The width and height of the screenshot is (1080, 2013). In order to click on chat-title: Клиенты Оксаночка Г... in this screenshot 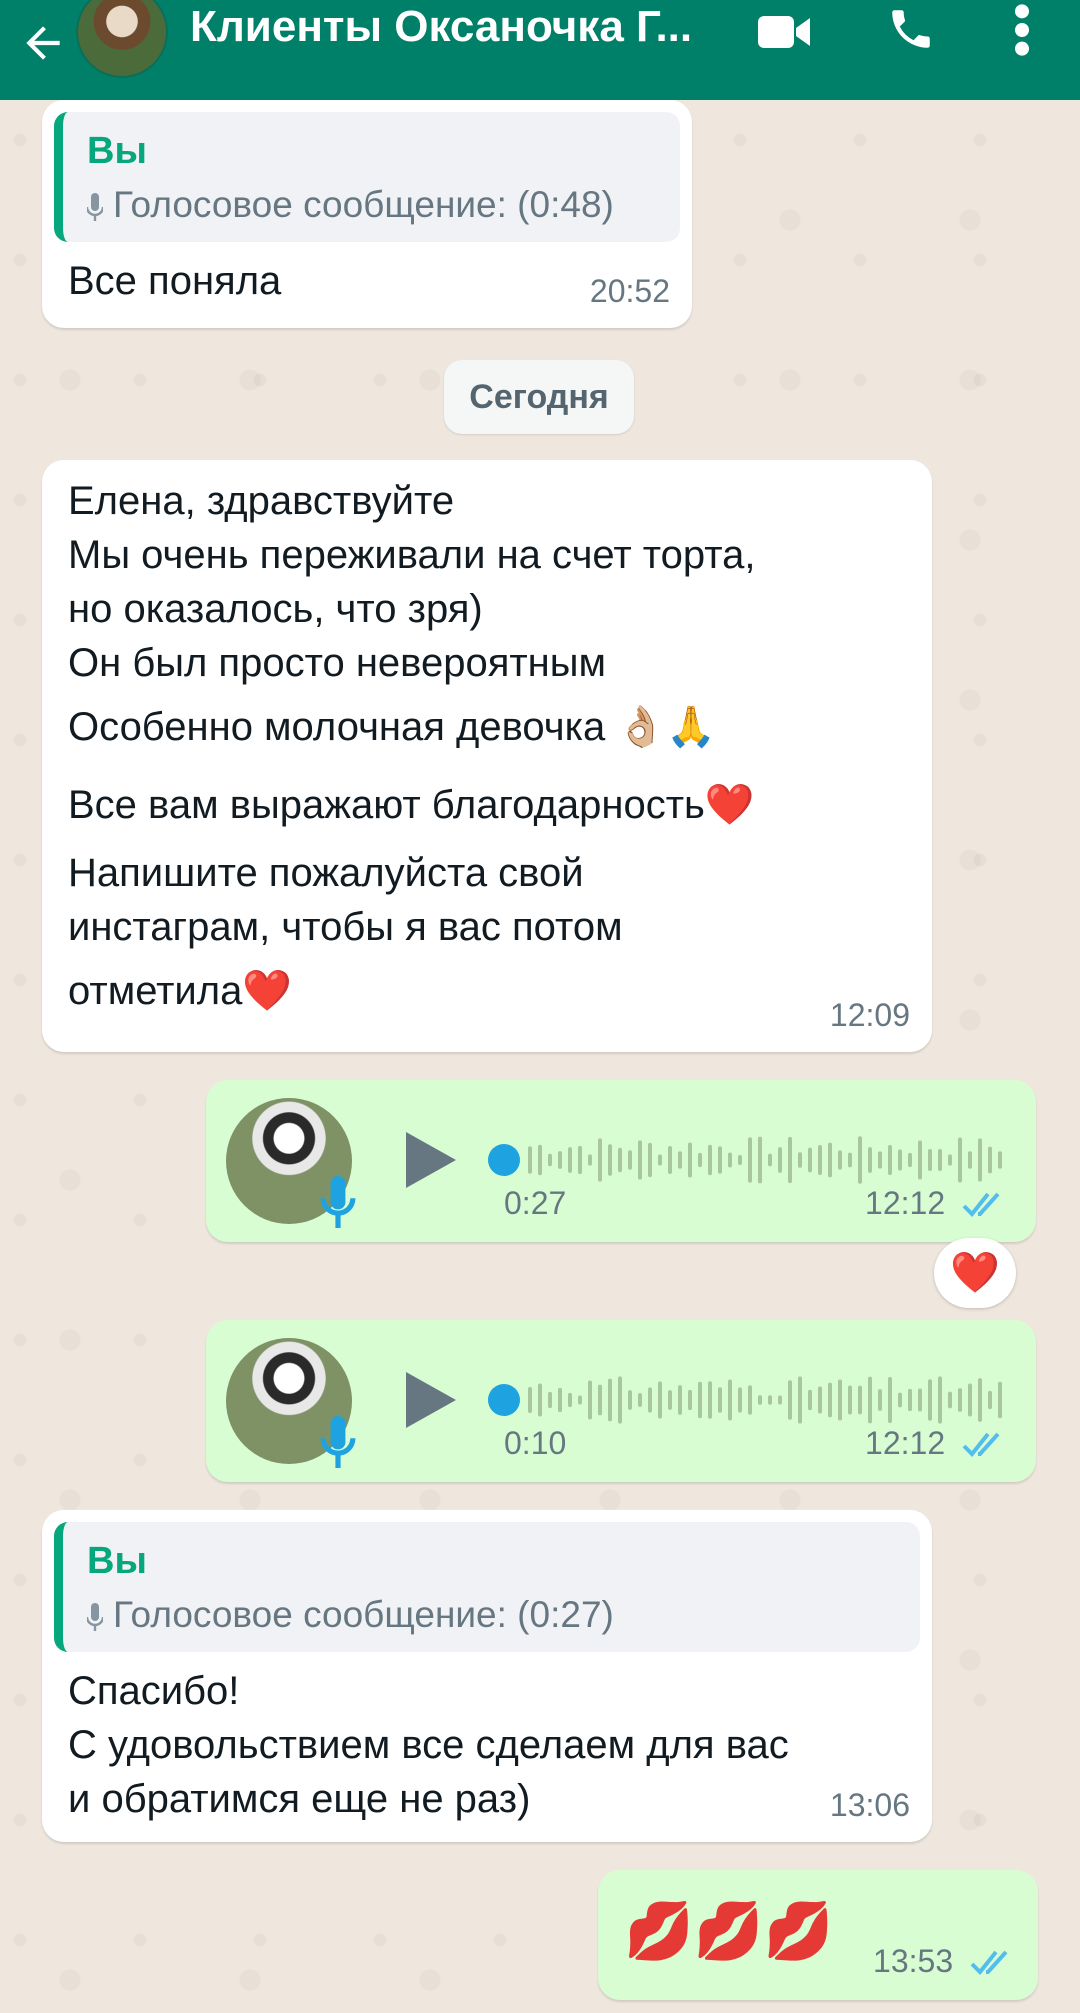, I will do `click(441, 27)`.